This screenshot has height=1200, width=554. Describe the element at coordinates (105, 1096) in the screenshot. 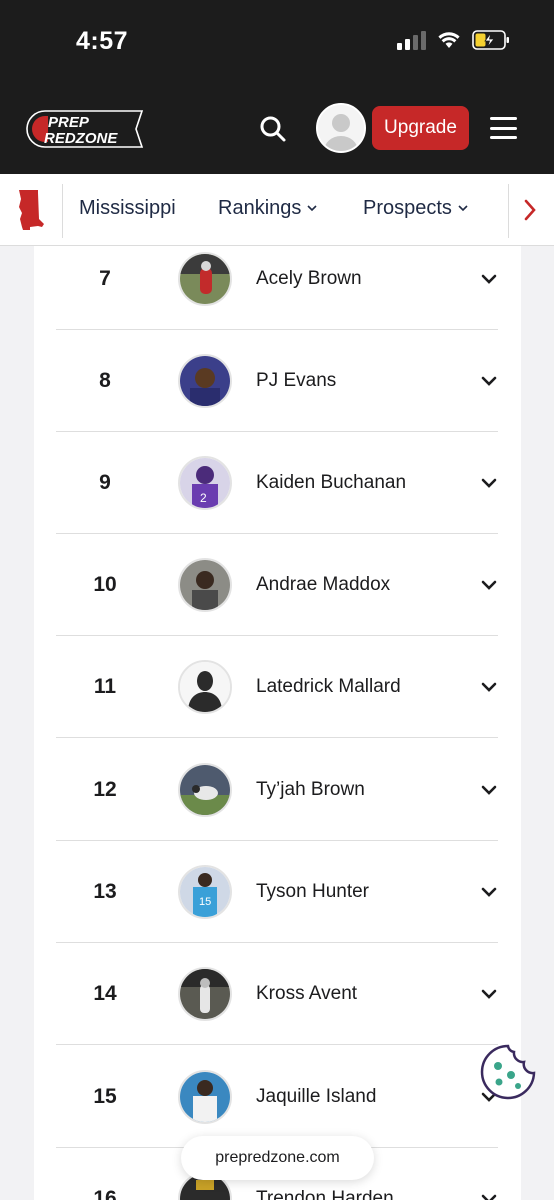

I see `rank-number: 15` at that location.